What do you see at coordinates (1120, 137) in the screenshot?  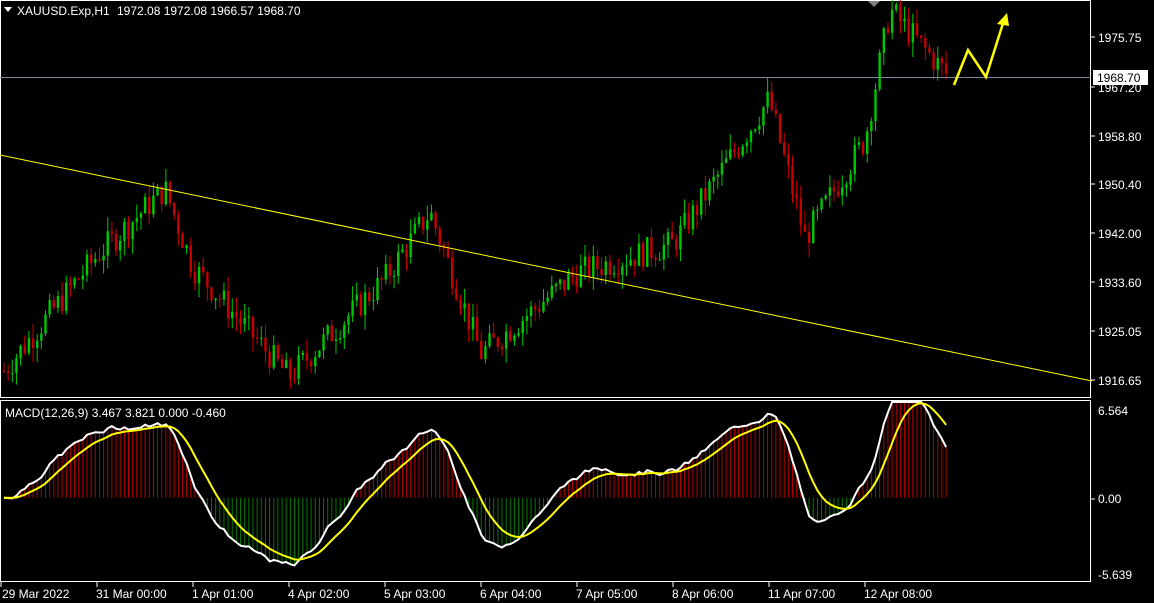 I see `price-tick-label: 1958.80` at bounding box center [1120, 137].